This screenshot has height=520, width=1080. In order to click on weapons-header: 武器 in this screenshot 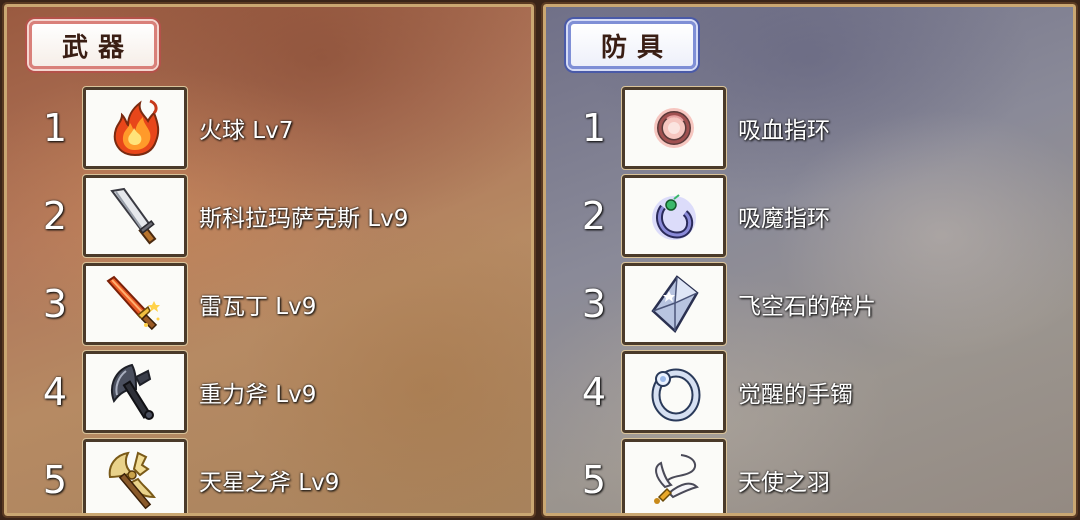, I will do `click(93, 45)`.